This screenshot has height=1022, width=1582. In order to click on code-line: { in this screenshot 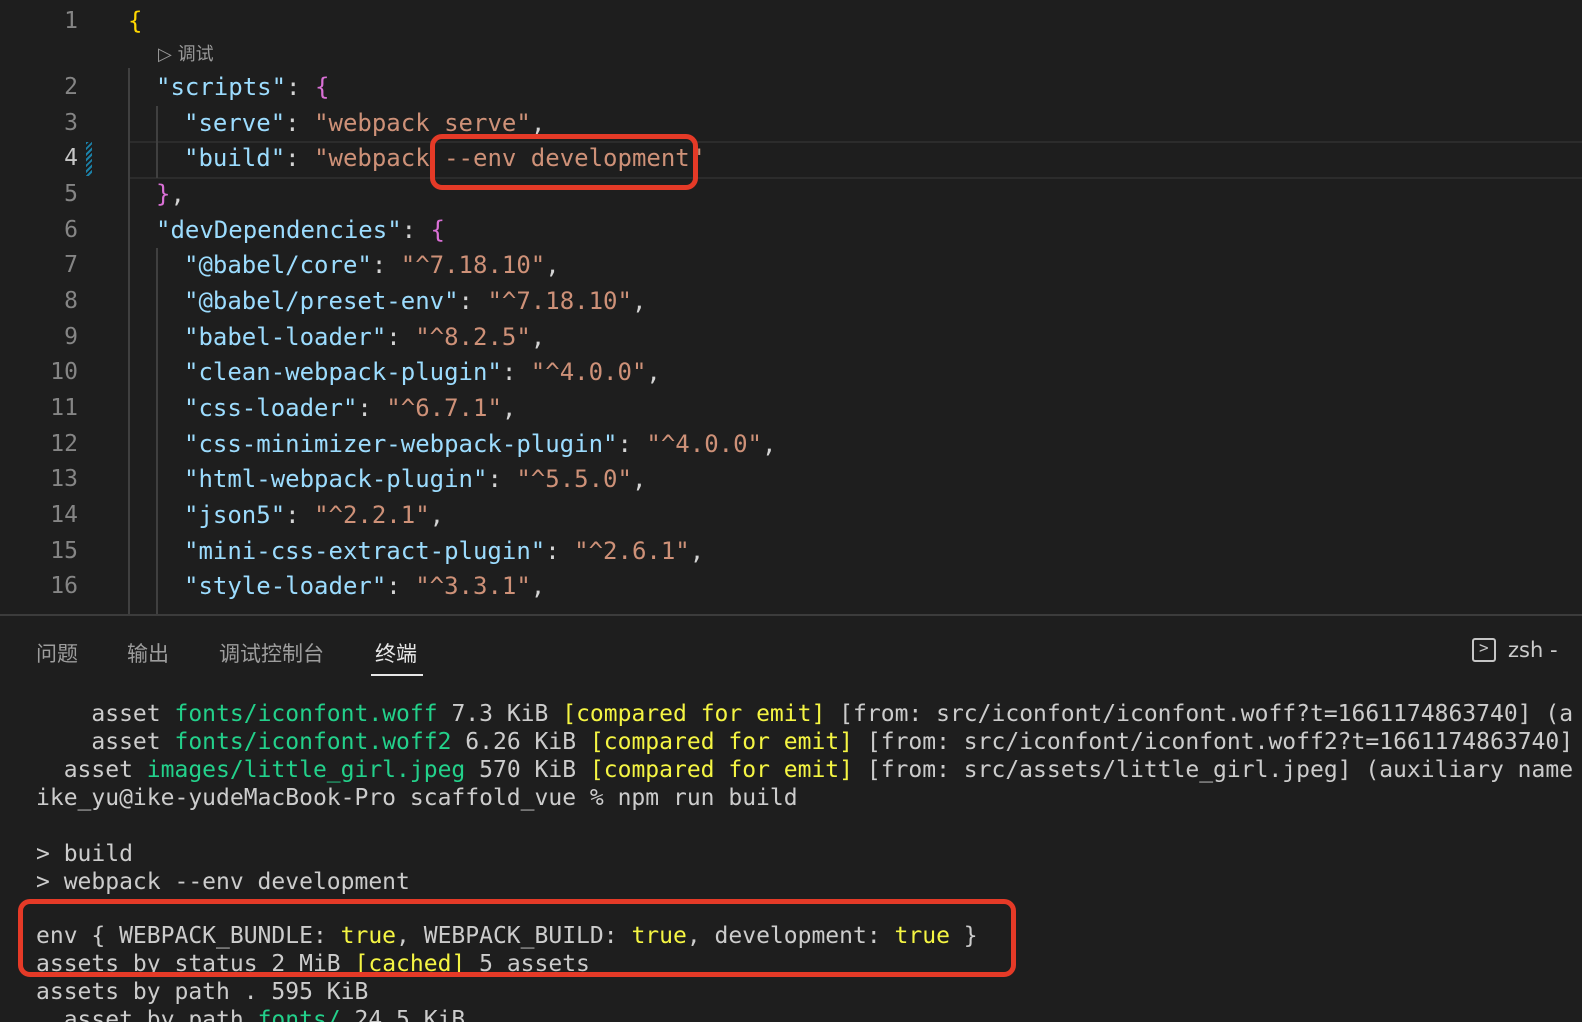, I will do `click(135, 21)`.